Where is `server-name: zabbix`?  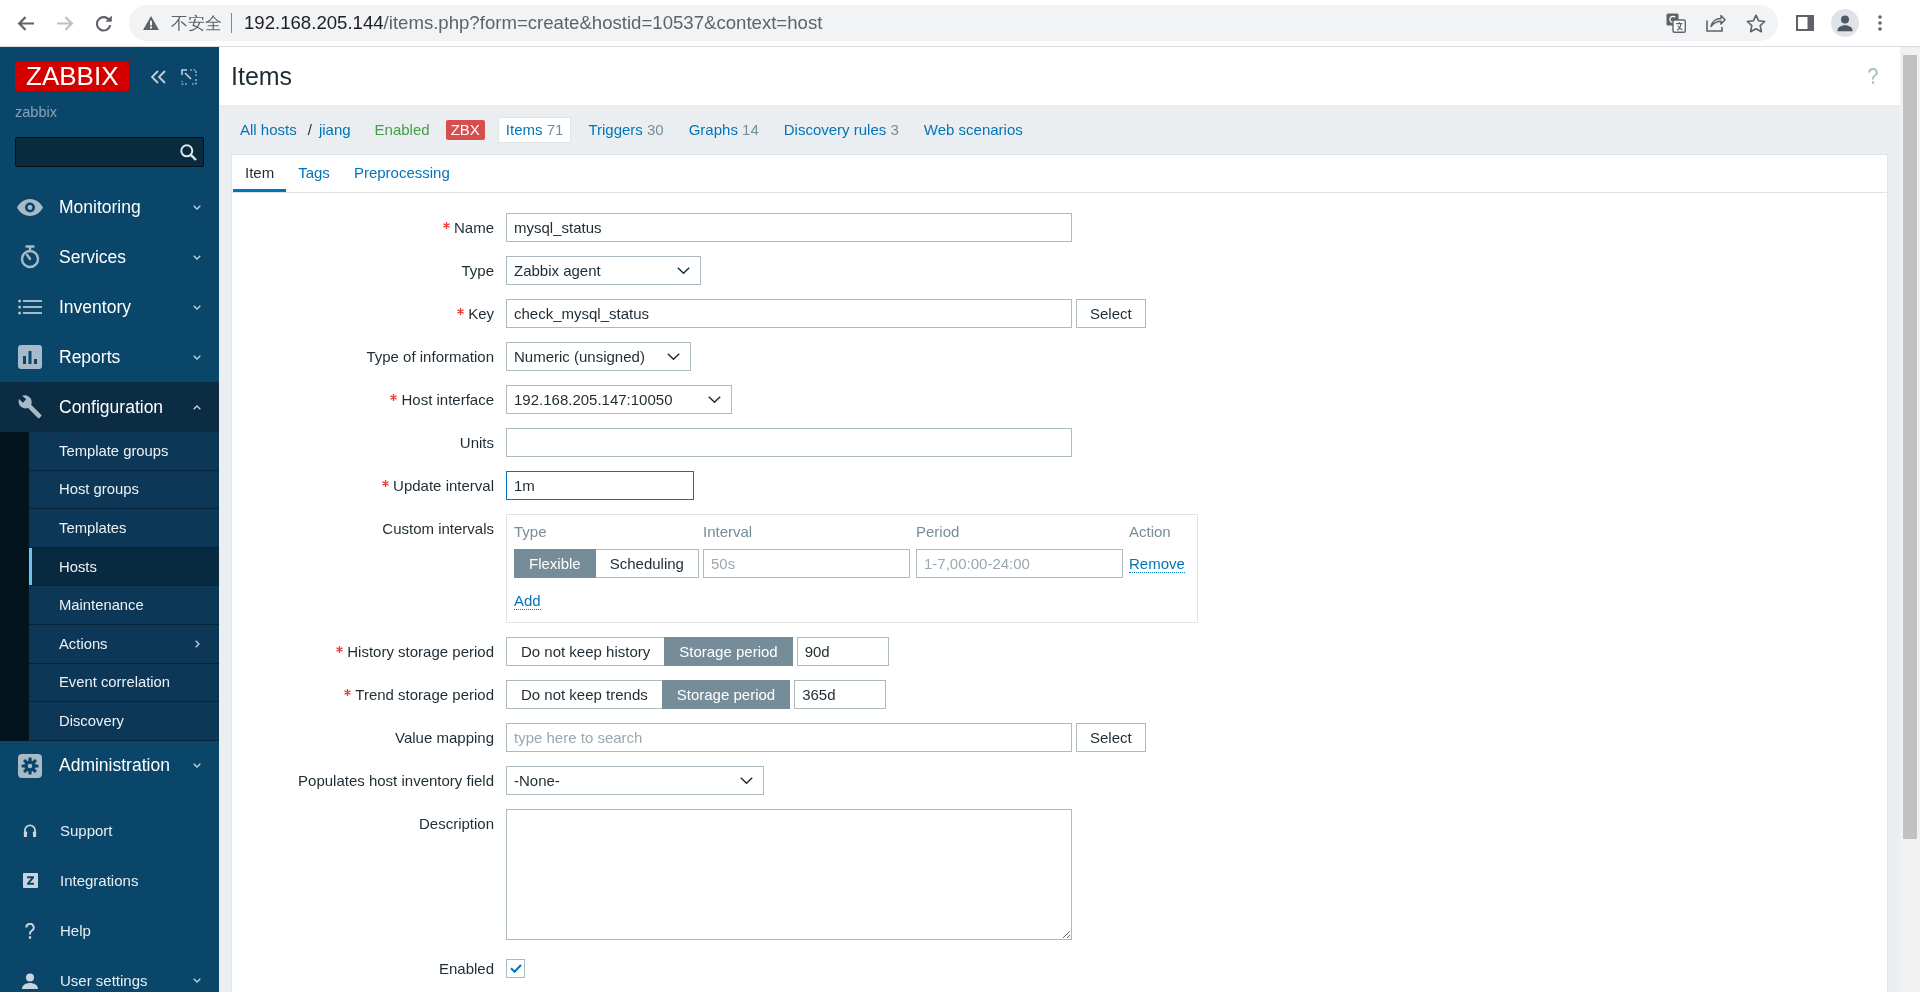 server-name: zabbix is located at coordinates (36, 112).